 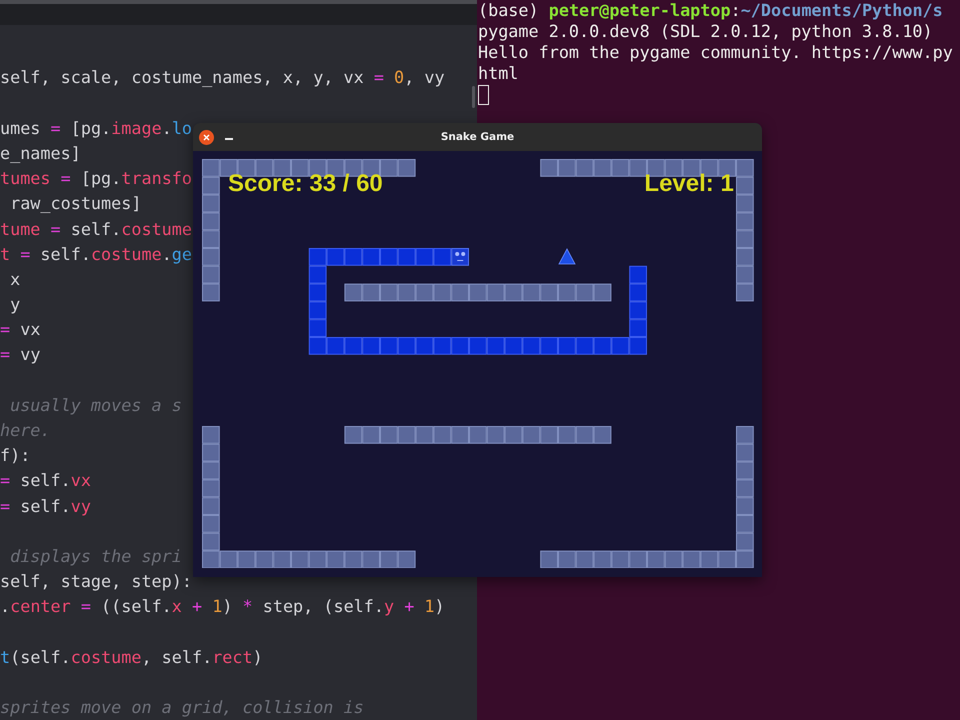 I want to click on code-line: self, stage, step):, so click(x=96, y=582).